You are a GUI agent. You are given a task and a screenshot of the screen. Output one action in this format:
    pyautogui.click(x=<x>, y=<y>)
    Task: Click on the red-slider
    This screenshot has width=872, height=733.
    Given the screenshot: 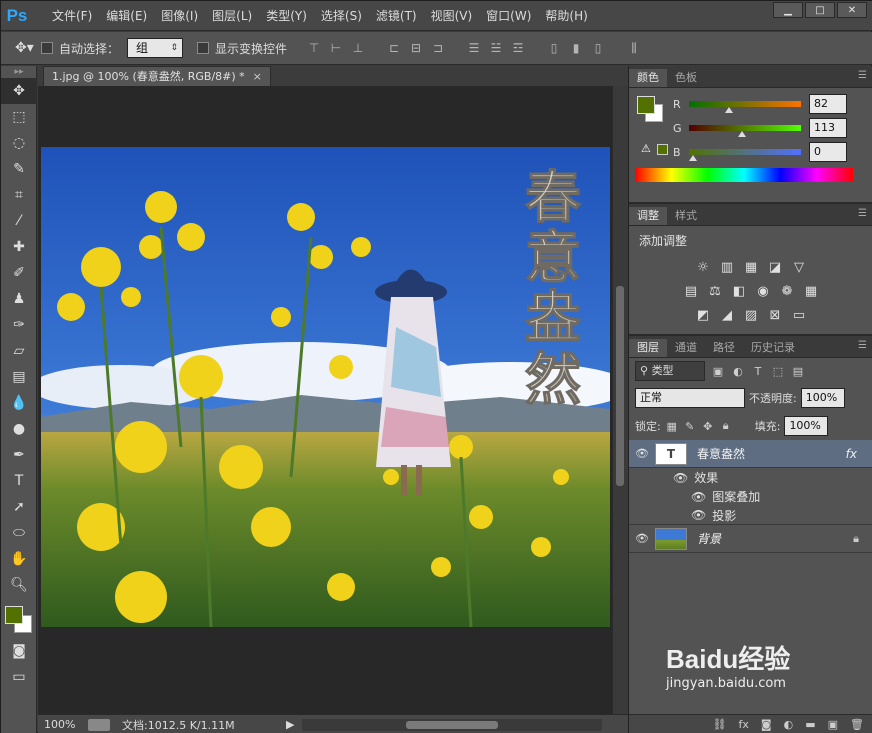 What is the action you would take?
    pyautogui.click(x=745, y=107)
    